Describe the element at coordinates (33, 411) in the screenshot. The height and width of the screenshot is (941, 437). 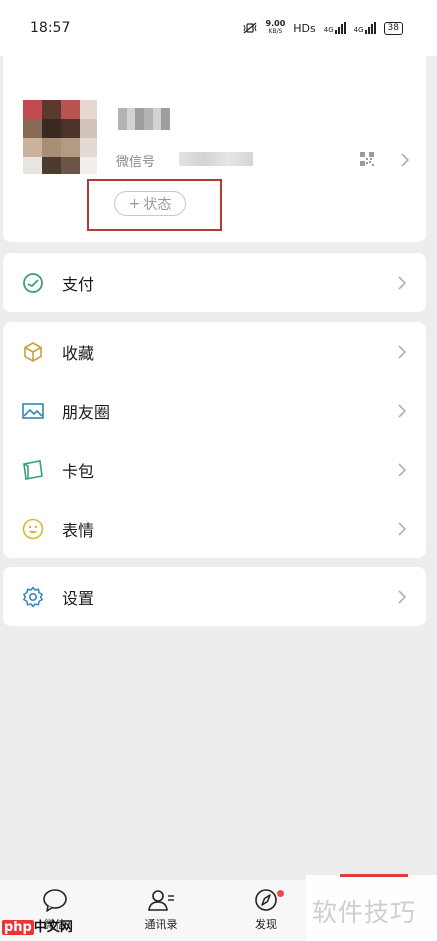
I see `moments-picture-icon` at that location.